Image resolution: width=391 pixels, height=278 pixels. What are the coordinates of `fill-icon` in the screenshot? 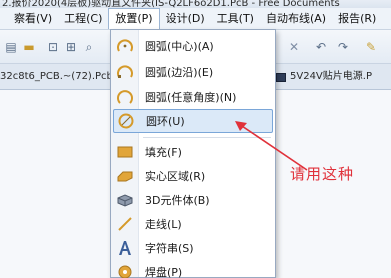 It's located at (125, 152).